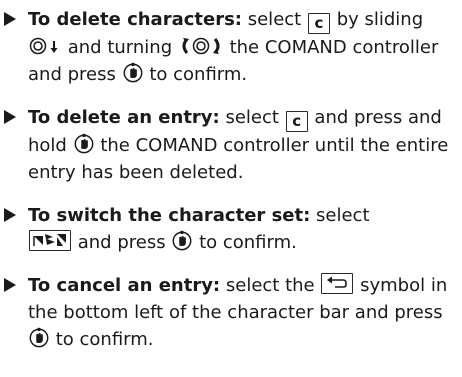 The height and width of the screenshot is (377, 462). What do you see at coordinates (169, 215) in the screenshot?
I see `instruction-heading: To switch the character set:` at bounding box center [169, 215].